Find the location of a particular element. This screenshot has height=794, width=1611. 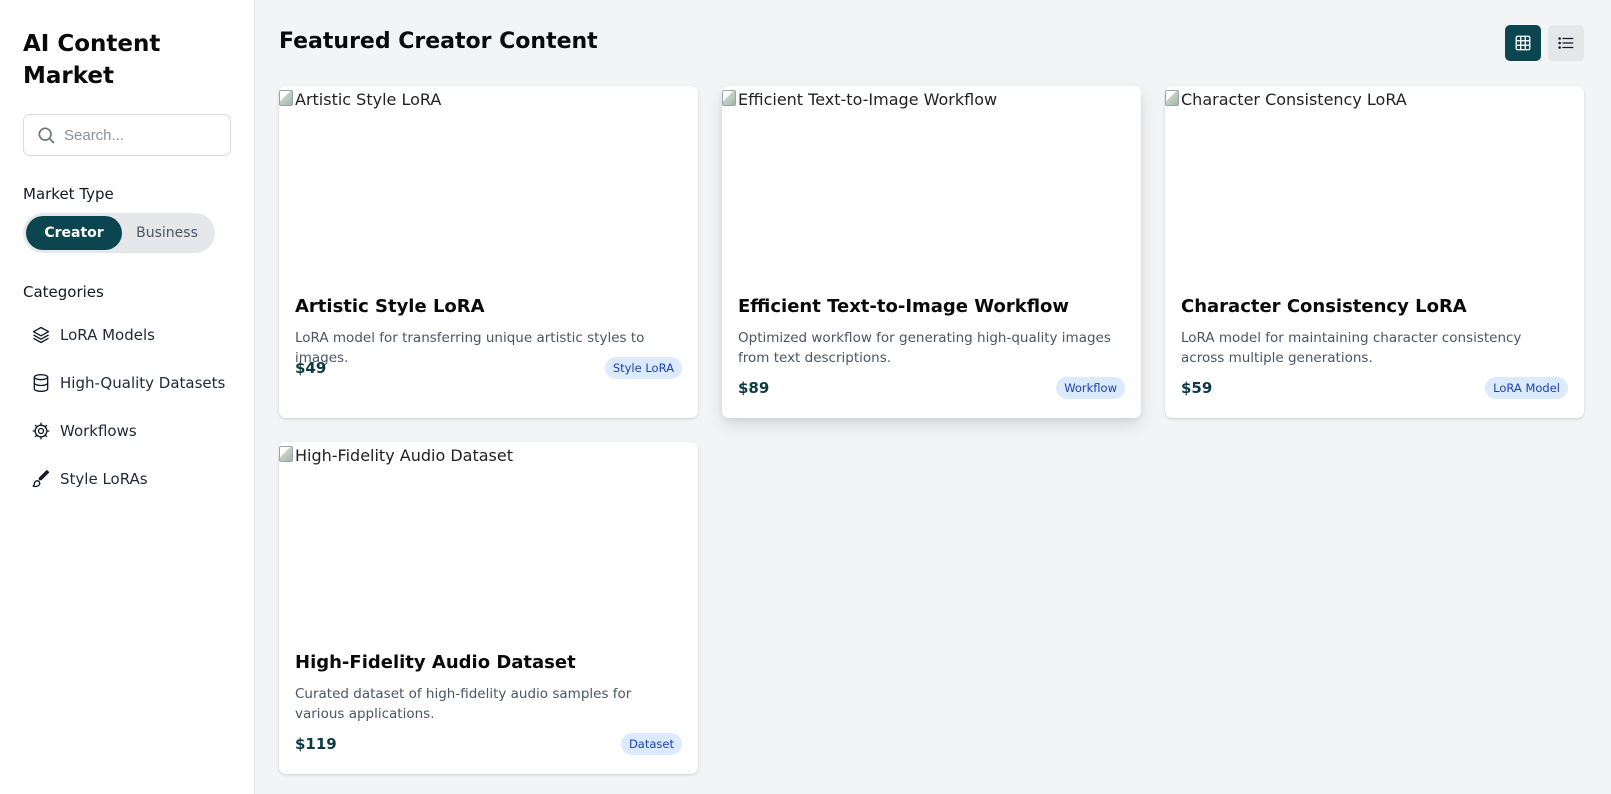

card-title: Artistic Style LoRA is located at coordinates (390, 306).